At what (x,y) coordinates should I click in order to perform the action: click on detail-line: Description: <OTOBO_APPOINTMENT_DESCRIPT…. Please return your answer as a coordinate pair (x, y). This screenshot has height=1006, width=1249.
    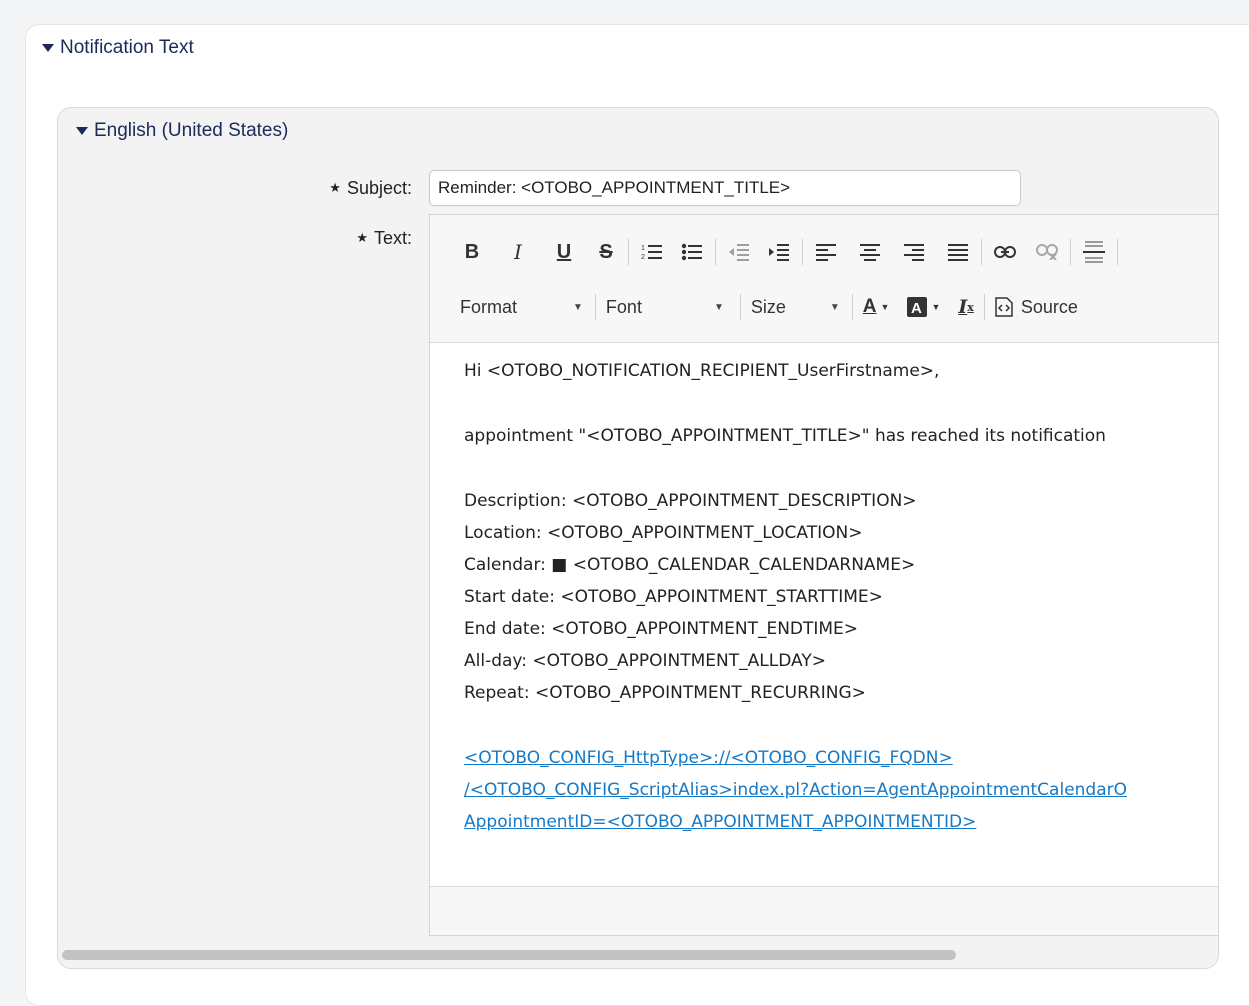
    Looking at the image, I should click on (690, 501).